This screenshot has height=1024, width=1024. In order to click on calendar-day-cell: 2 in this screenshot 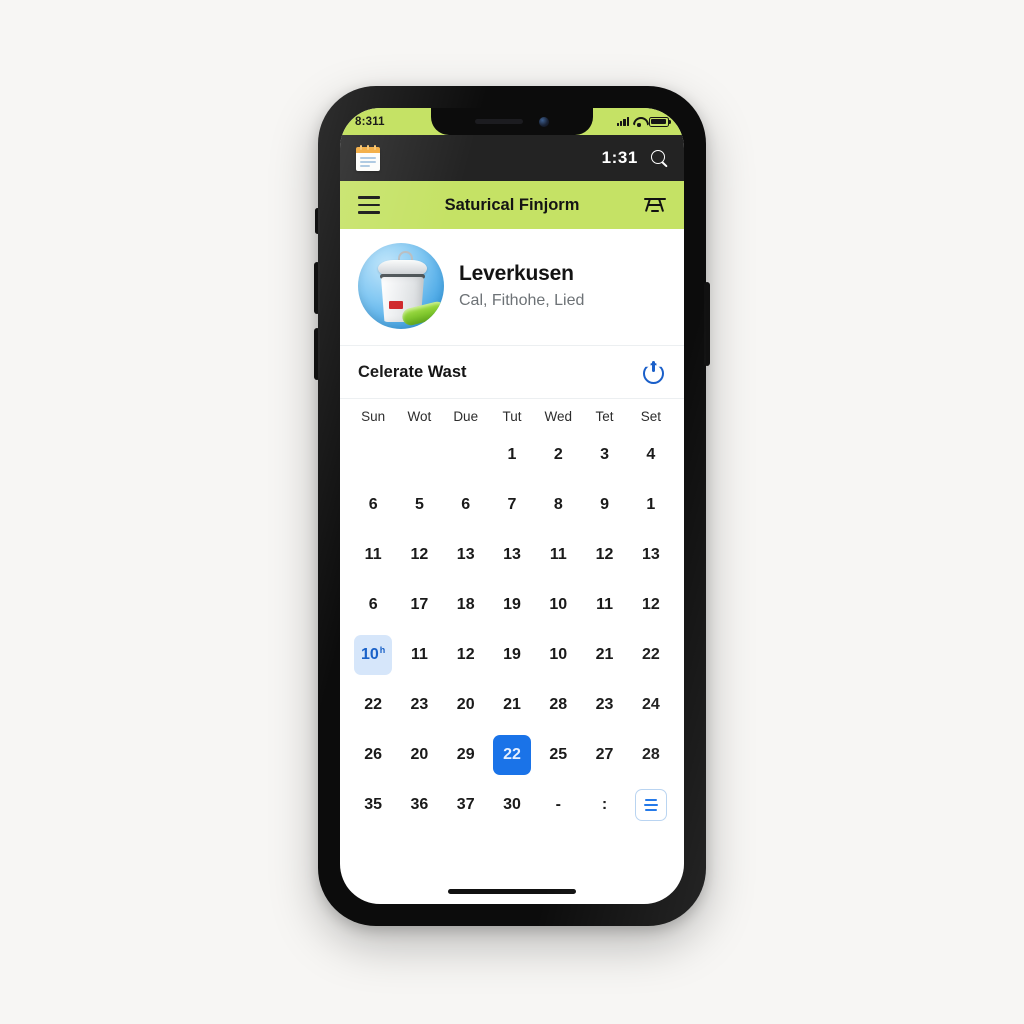, I will do `click(558, 455)`.